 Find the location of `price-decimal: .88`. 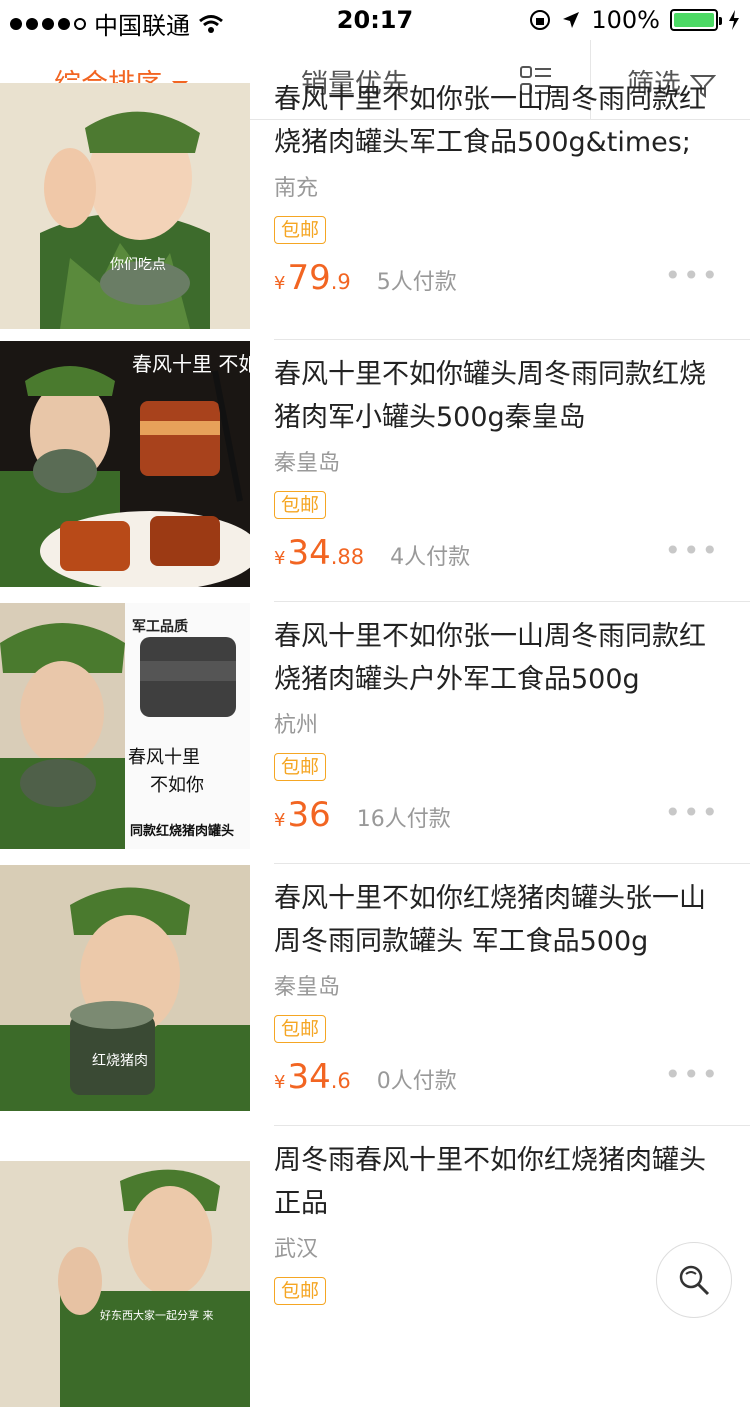

price-decimal: .88 is located at coordinates (347, 557).